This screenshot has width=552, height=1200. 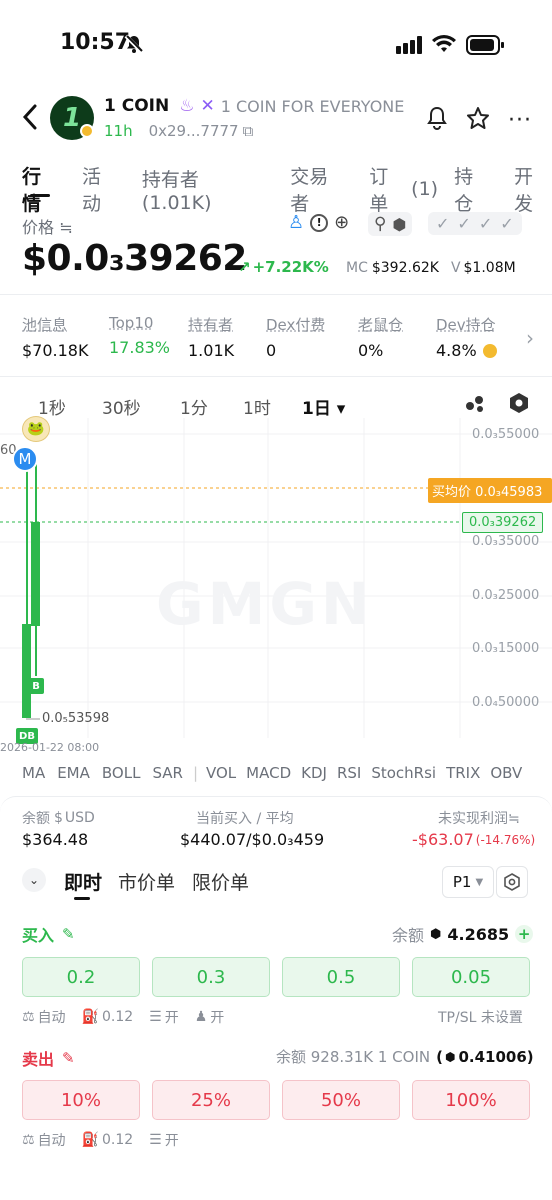 What do you see at coordinates (25, 459) in the screenshot?
I see `marker-m: M` at bounding box center [25, 459].